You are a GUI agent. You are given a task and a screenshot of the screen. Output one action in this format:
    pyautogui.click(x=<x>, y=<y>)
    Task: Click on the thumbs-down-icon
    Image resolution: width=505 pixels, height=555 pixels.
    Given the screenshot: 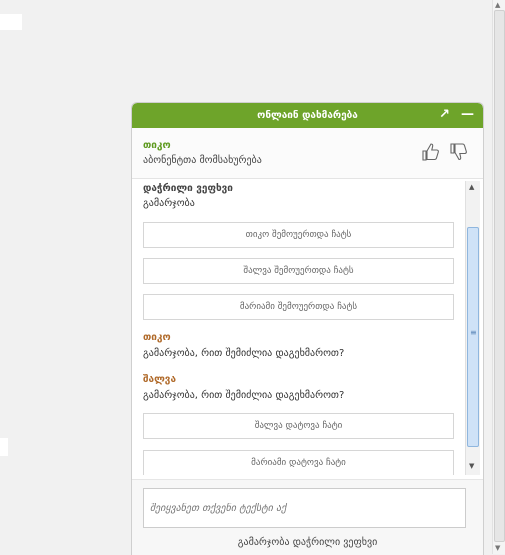 What is the action you would take?
    pyautogui.click(x=459, y=152)
    